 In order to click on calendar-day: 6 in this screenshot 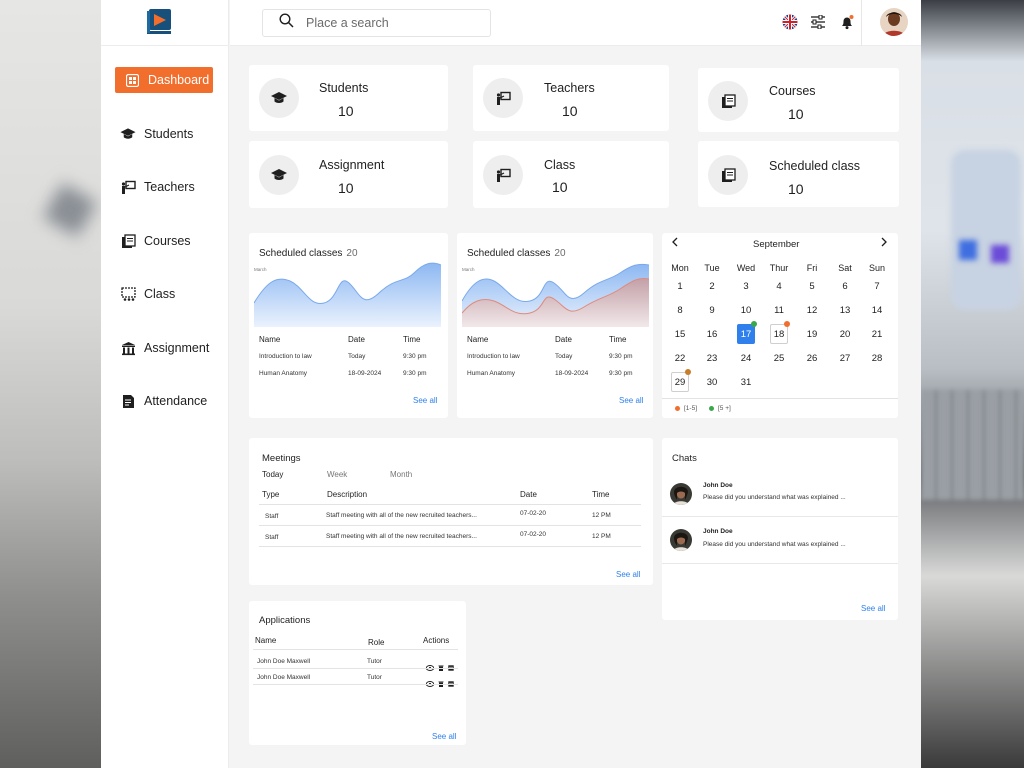, I will do `click(845, 286)`.